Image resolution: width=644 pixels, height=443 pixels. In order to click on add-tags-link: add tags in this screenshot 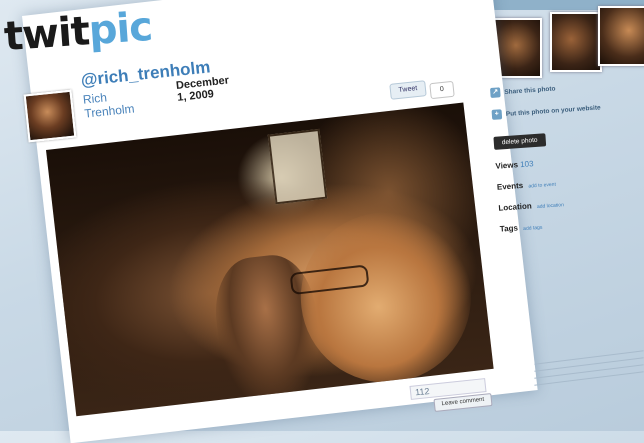, I will do `click(533, 228)`.